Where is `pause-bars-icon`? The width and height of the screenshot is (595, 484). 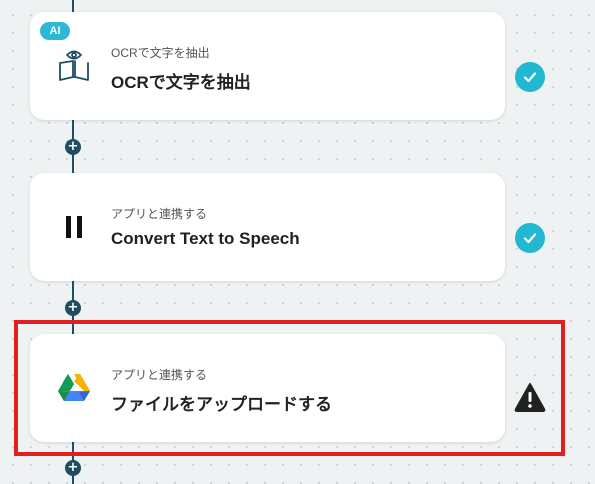
pause-bars-icon is located at coordinates (74, 227).